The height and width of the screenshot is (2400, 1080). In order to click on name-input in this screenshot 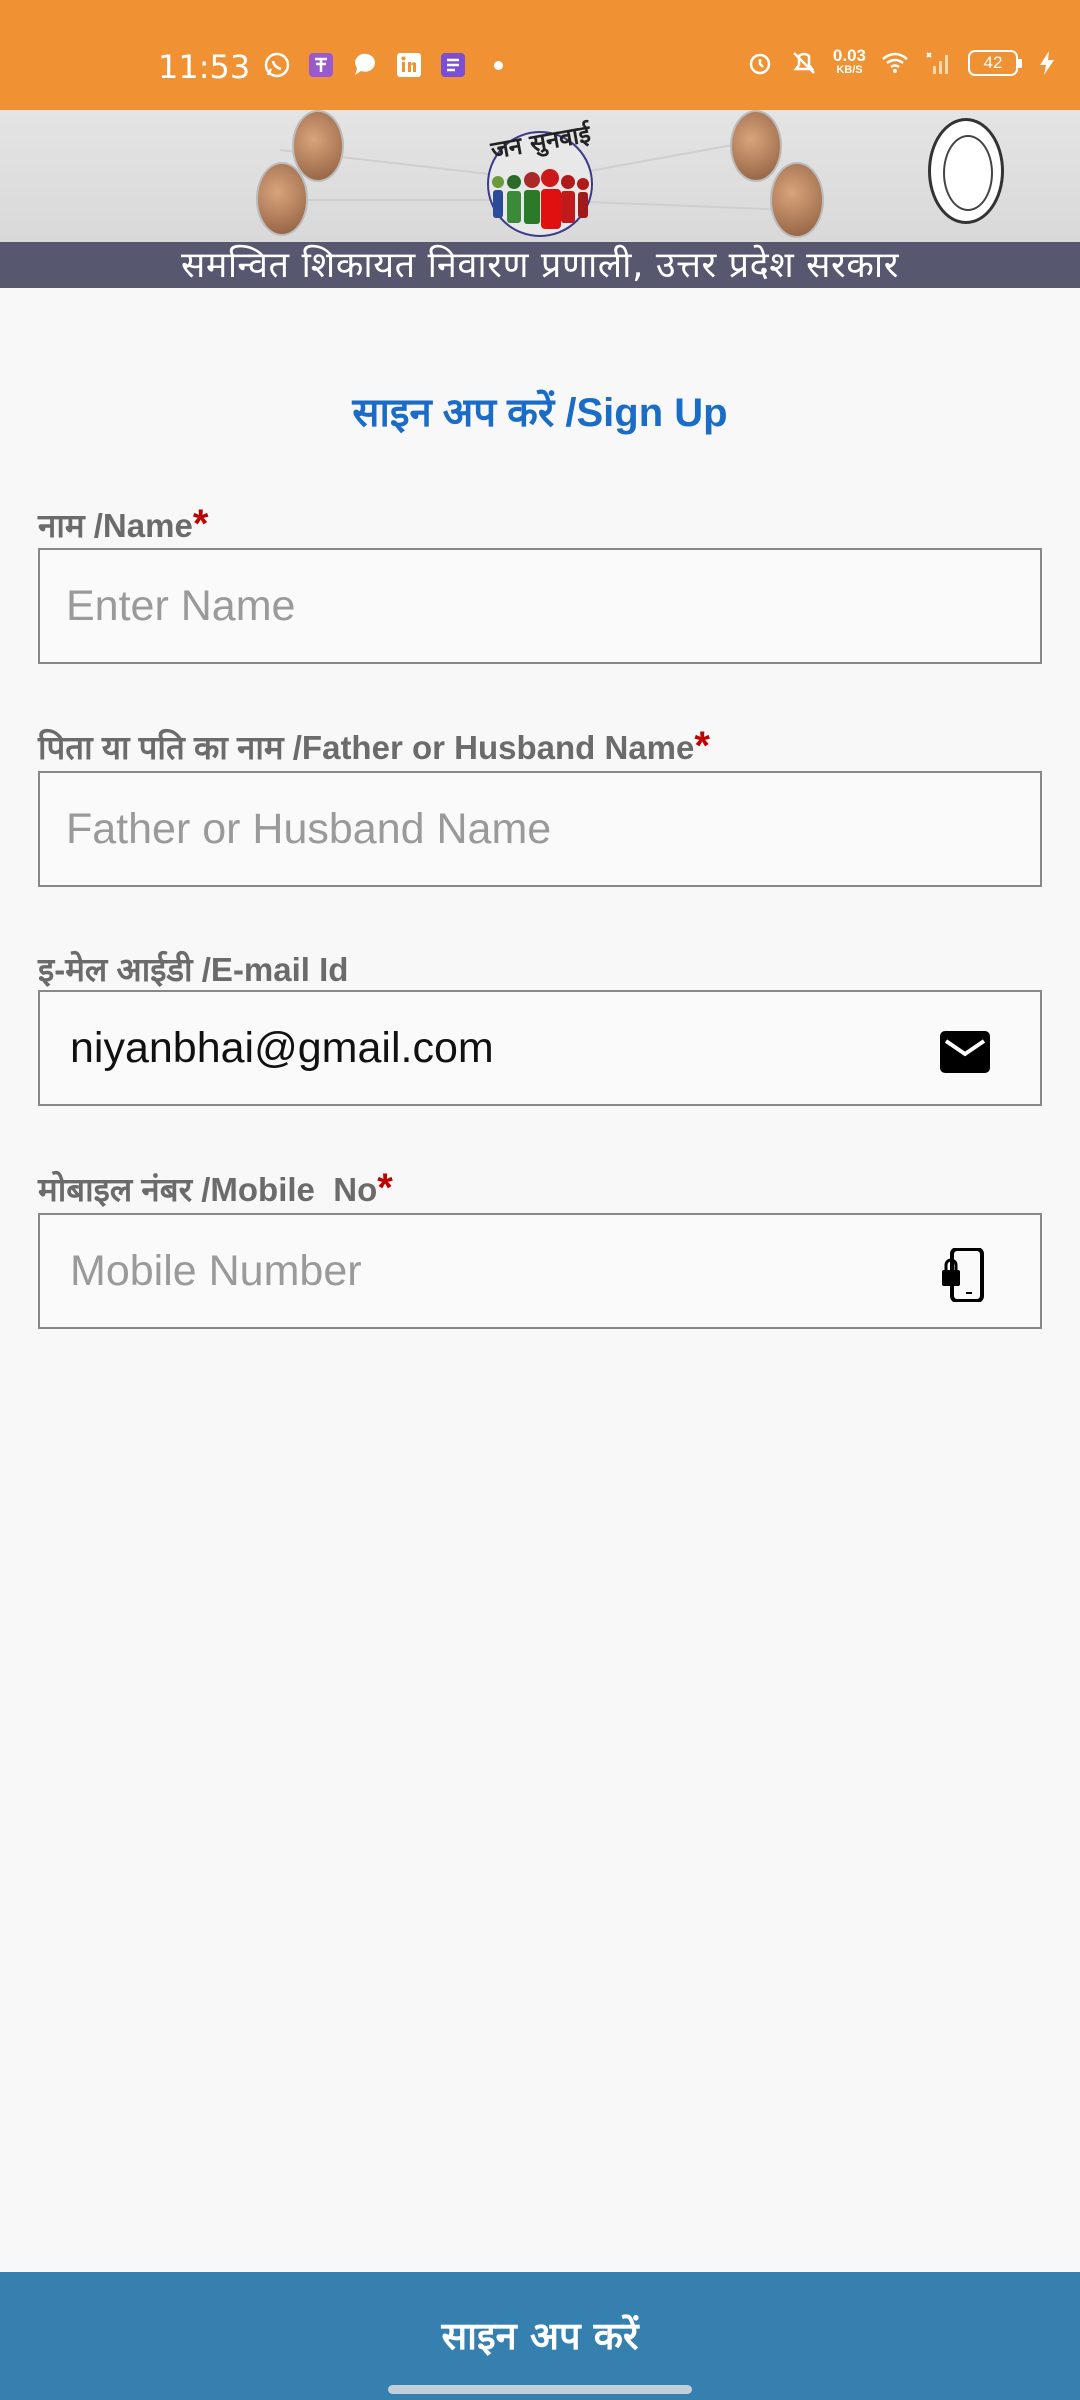, I will do `click(480, 606)`.